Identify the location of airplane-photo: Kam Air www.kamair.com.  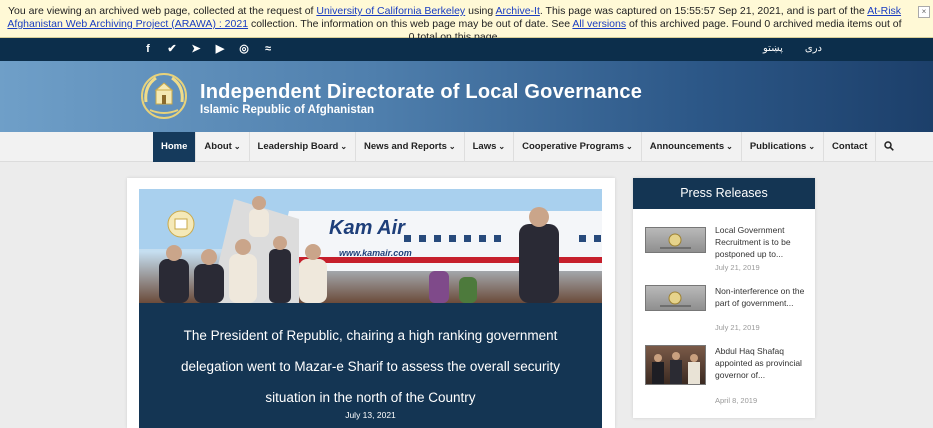
(370, 246).